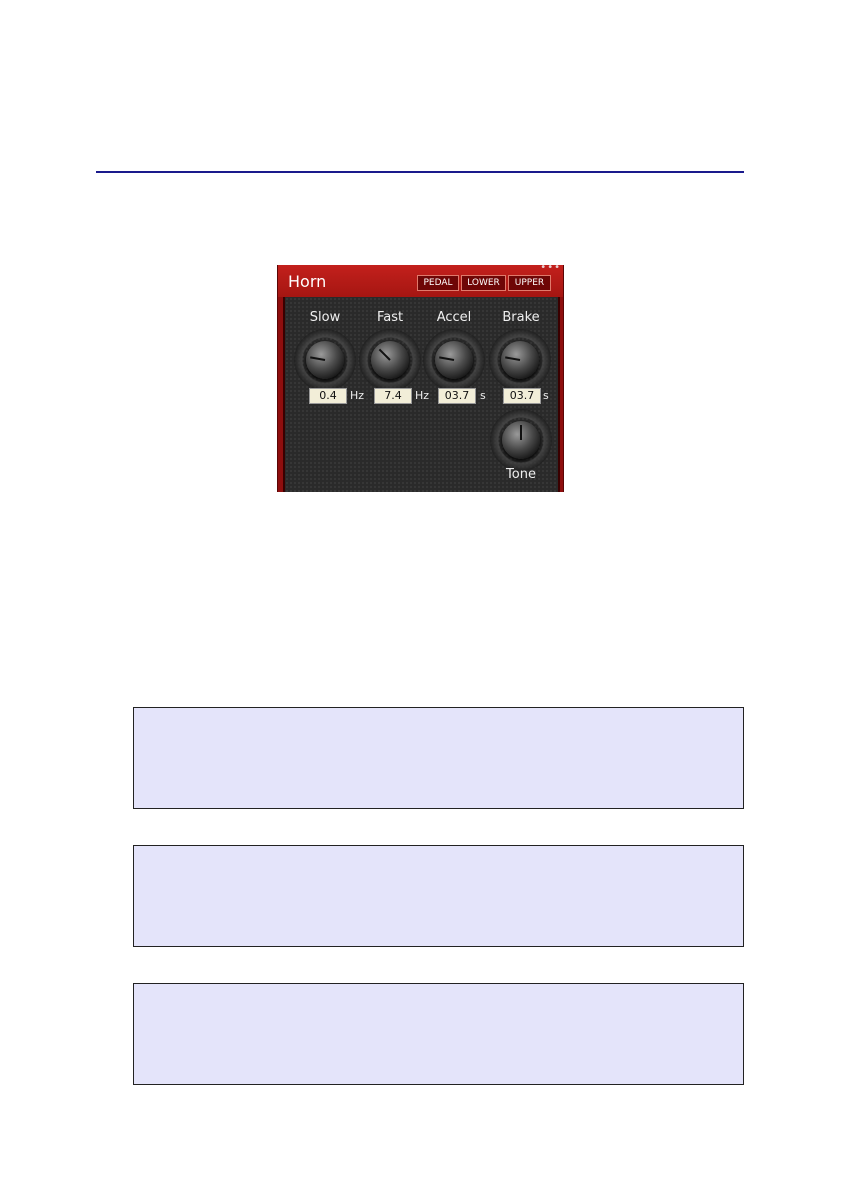 The height and width of the screenshot is (1191, 841). Describe the element at coordinates (550, 269) in the screenshot. I see `menu-dots-icon: •••` at that location.